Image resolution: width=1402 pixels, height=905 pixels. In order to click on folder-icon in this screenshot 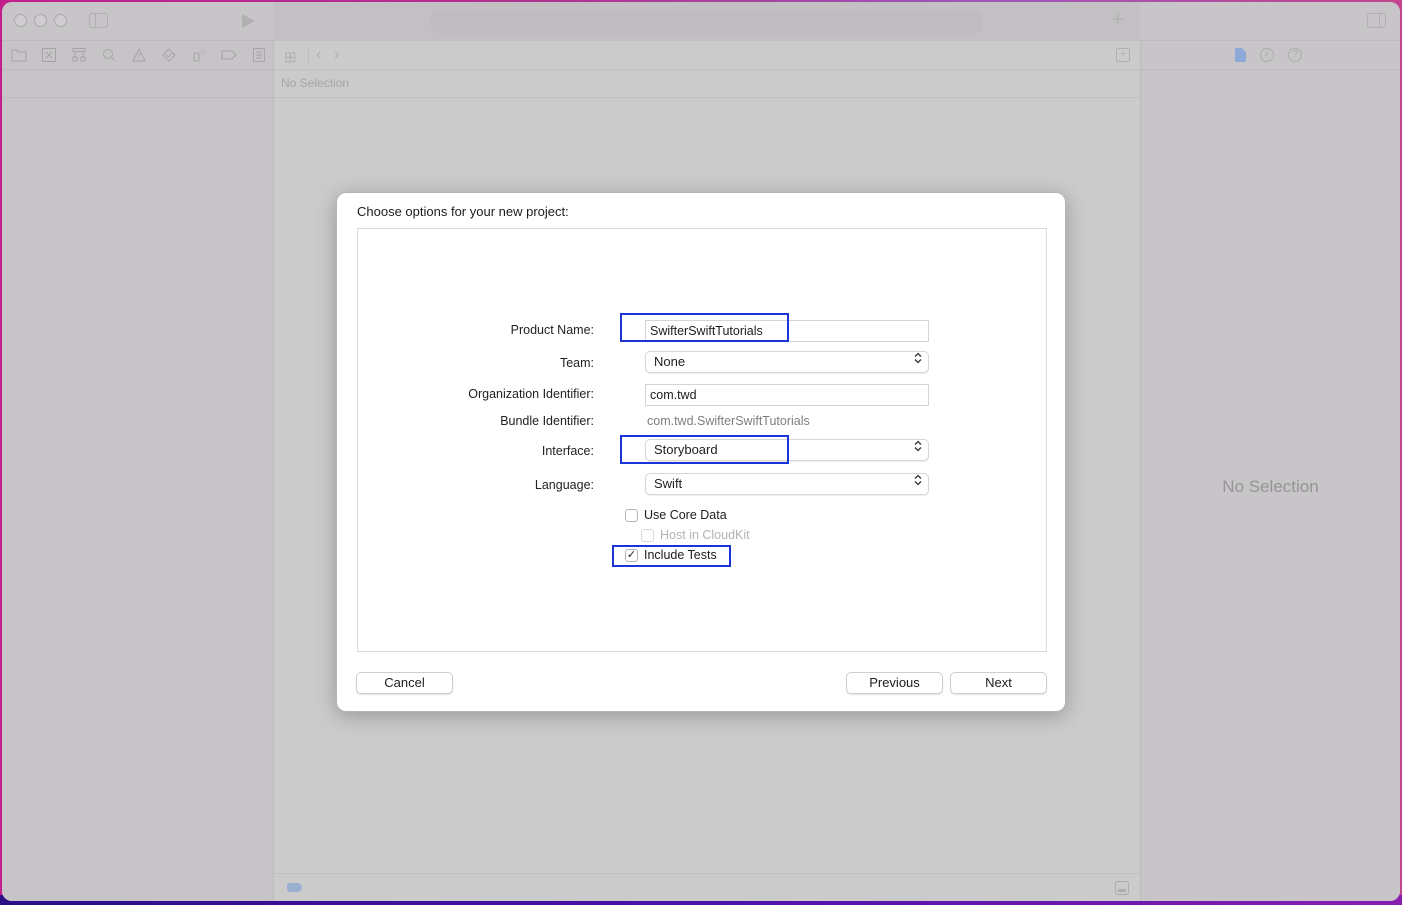, I will do `click(19, 55)`.